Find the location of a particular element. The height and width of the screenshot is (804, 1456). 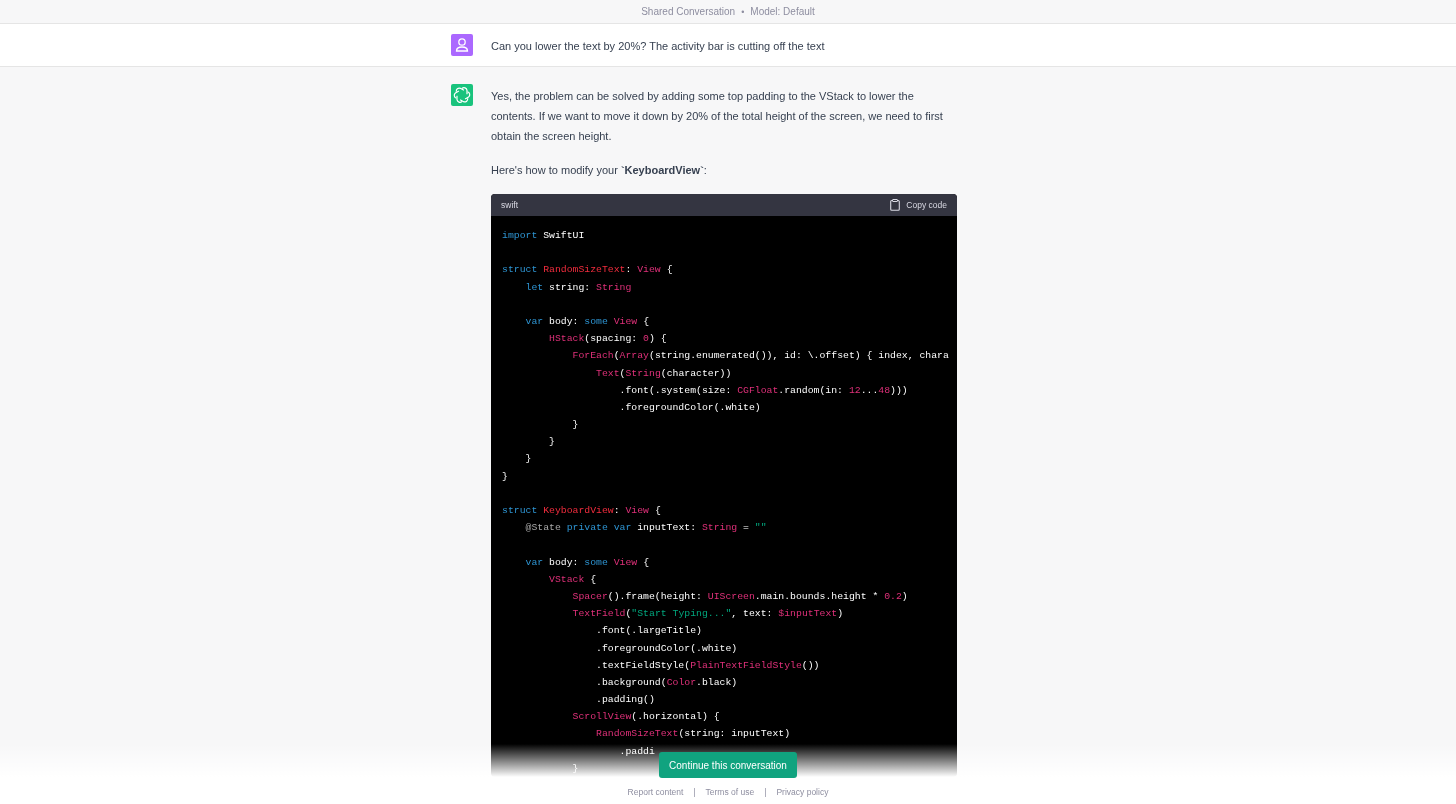

user-avatar-icon is located at coordinates (462, 45).